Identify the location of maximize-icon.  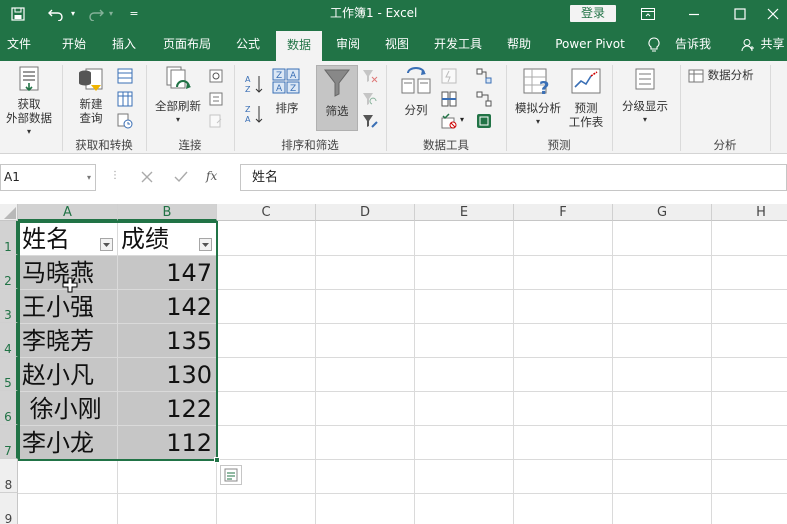
(740, 13).